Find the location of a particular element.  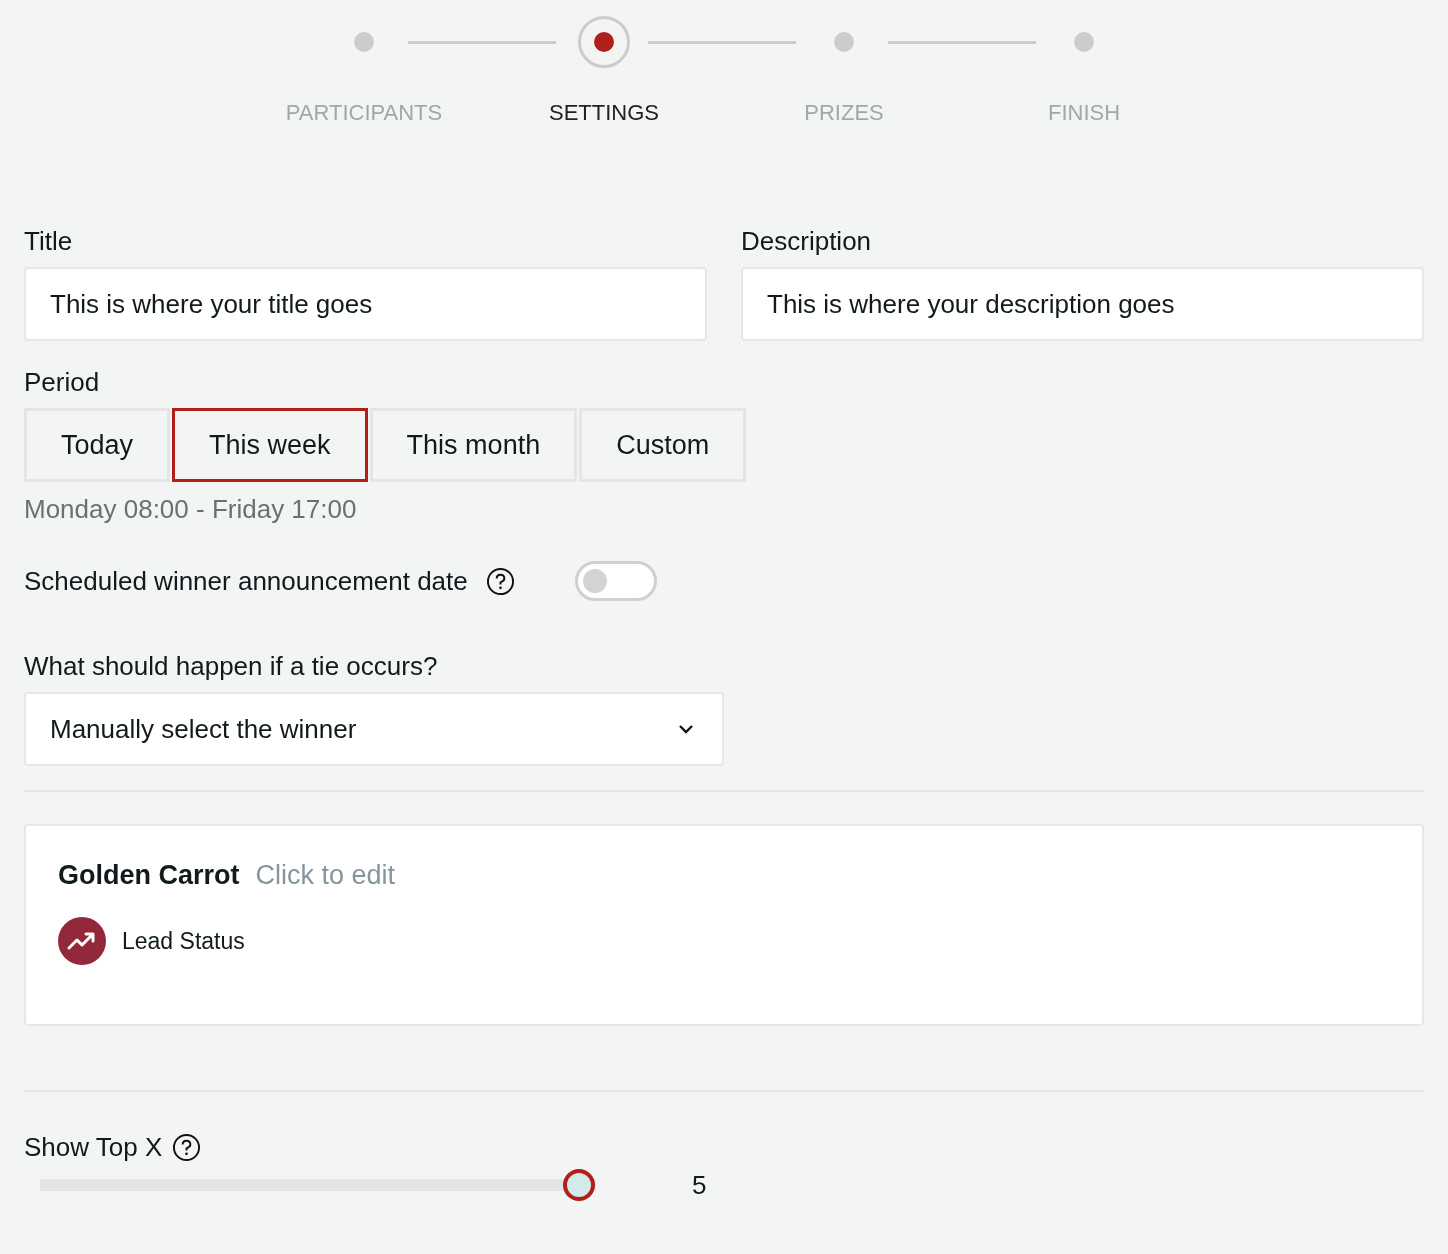

field-label: Title is located at coordinates (49, 241).